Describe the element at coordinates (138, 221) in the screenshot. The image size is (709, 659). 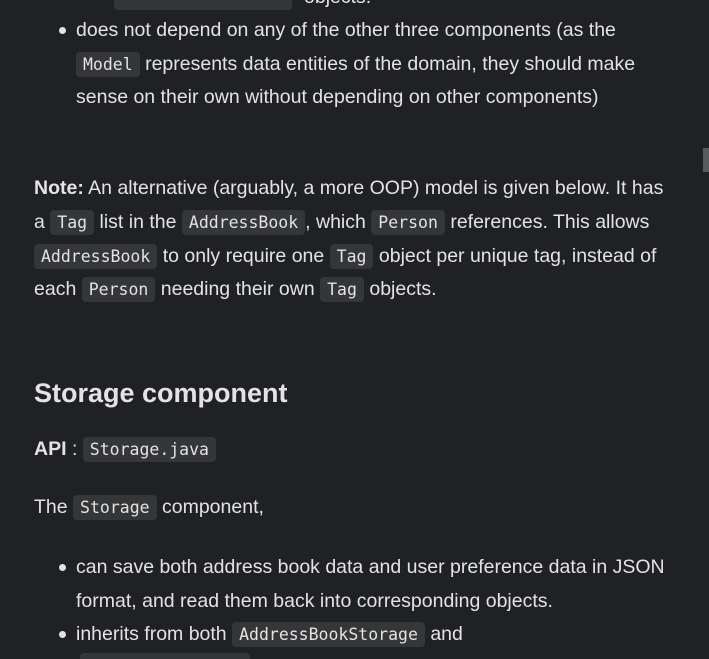
I see `note-text: list in the` at that location.